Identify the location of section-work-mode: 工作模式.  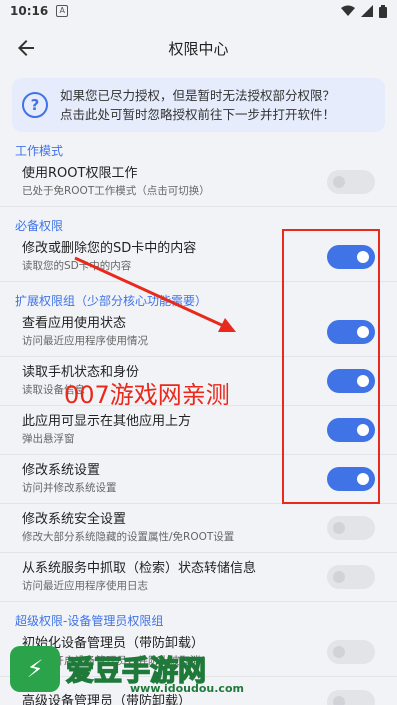
(39, 151).